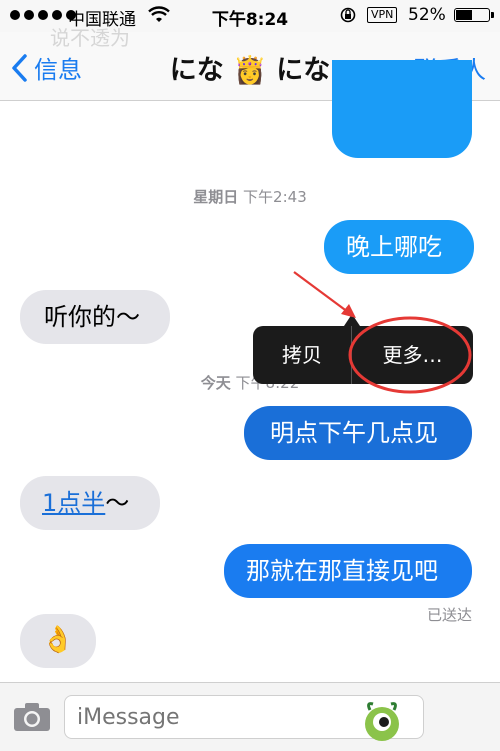  What do you see at coordinates (117, 503) in the screenshot?
I see `message-text: ～` at bounding box center [117, 503].